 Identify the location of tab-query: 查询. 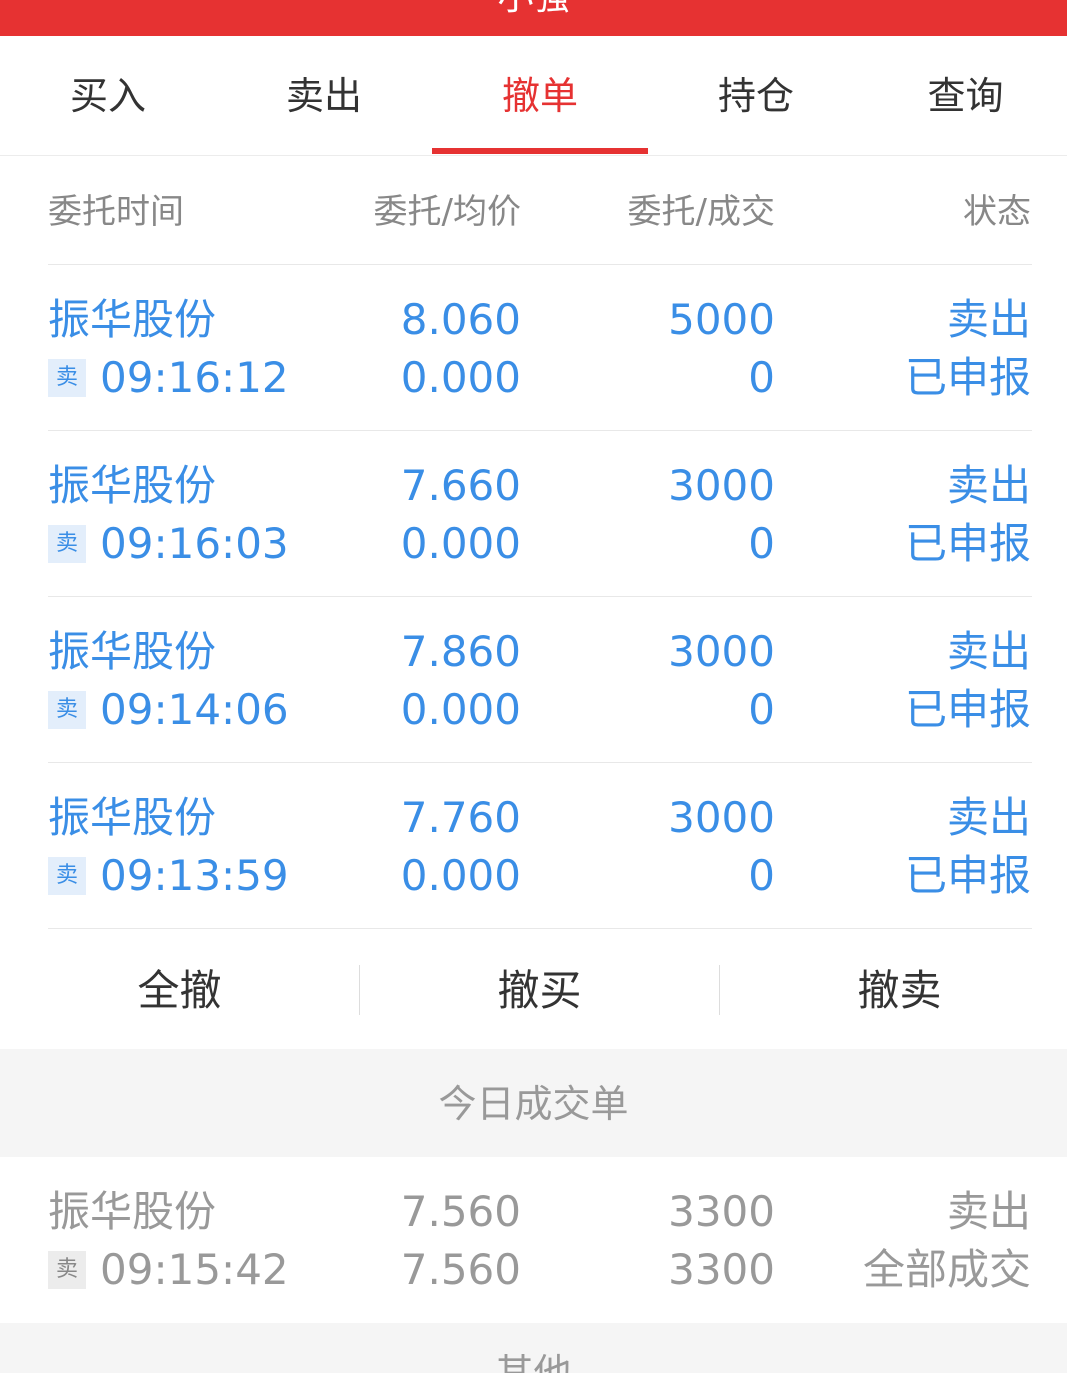
(965, 95).